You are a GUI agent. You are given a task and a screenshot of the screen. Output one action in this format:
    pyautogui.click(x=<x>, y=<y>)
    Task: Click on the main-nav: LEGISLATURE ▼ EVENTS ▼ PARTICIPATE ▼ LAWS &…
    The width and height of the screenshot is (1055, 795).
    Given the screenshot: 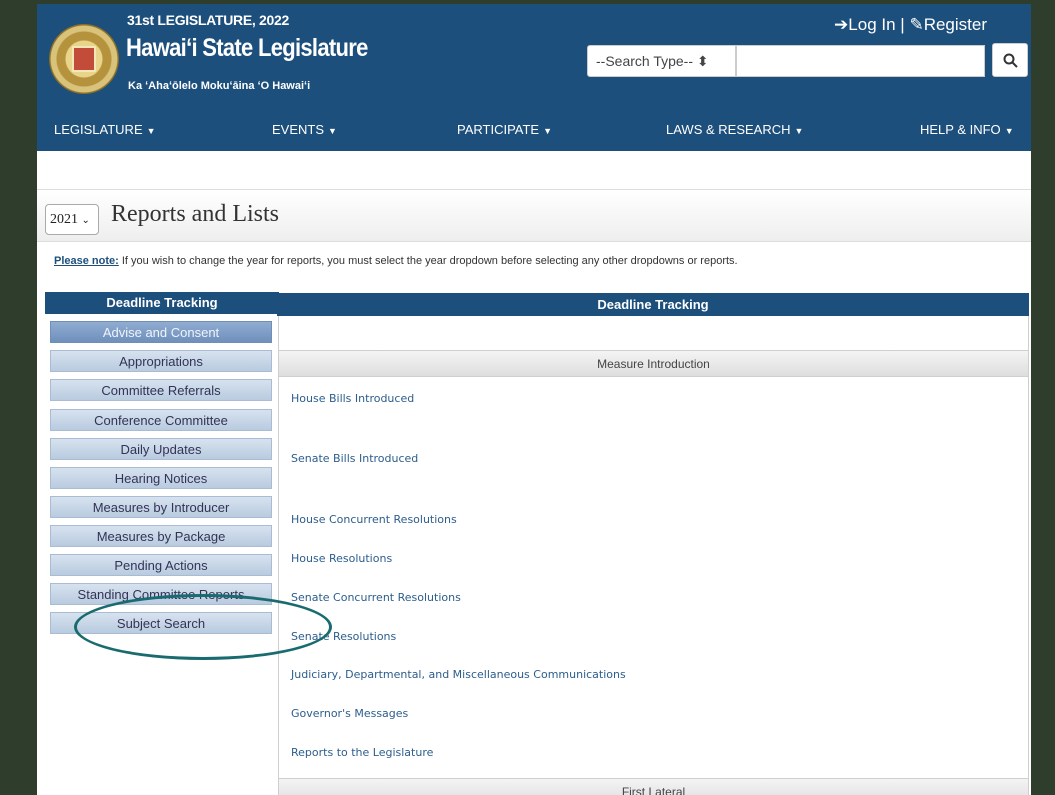 What is the action you would take?
    pyautogui.click(x=534, y=136)
    